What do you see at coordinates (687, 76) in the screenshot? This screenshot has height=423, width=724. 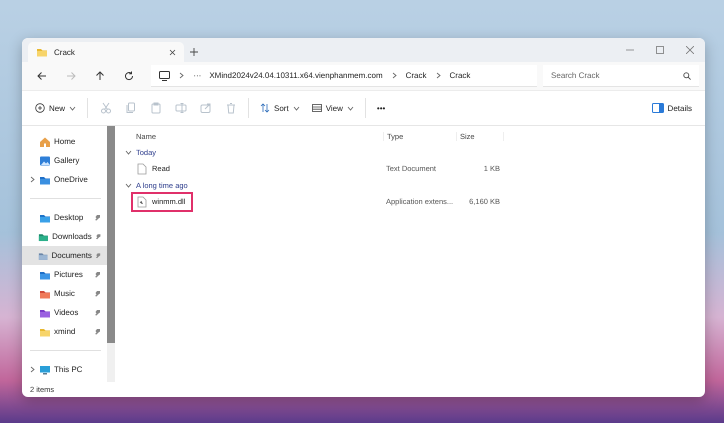 I see `search-icon` at bounding box center [687, 76].